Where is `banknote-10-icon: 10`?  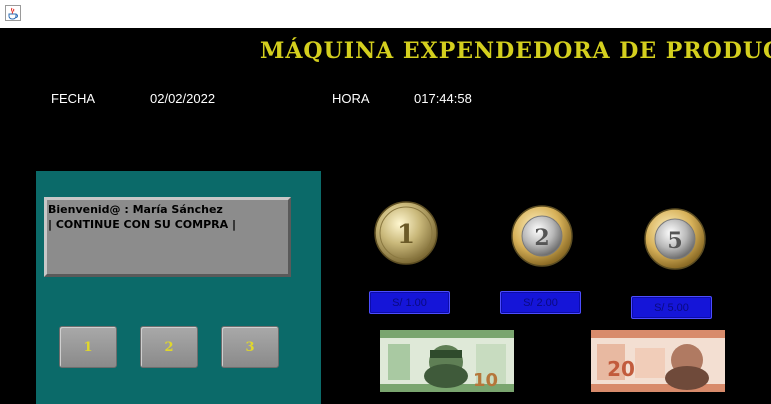 banknote-10-icon: 10 is located at coordinates (447, 361).